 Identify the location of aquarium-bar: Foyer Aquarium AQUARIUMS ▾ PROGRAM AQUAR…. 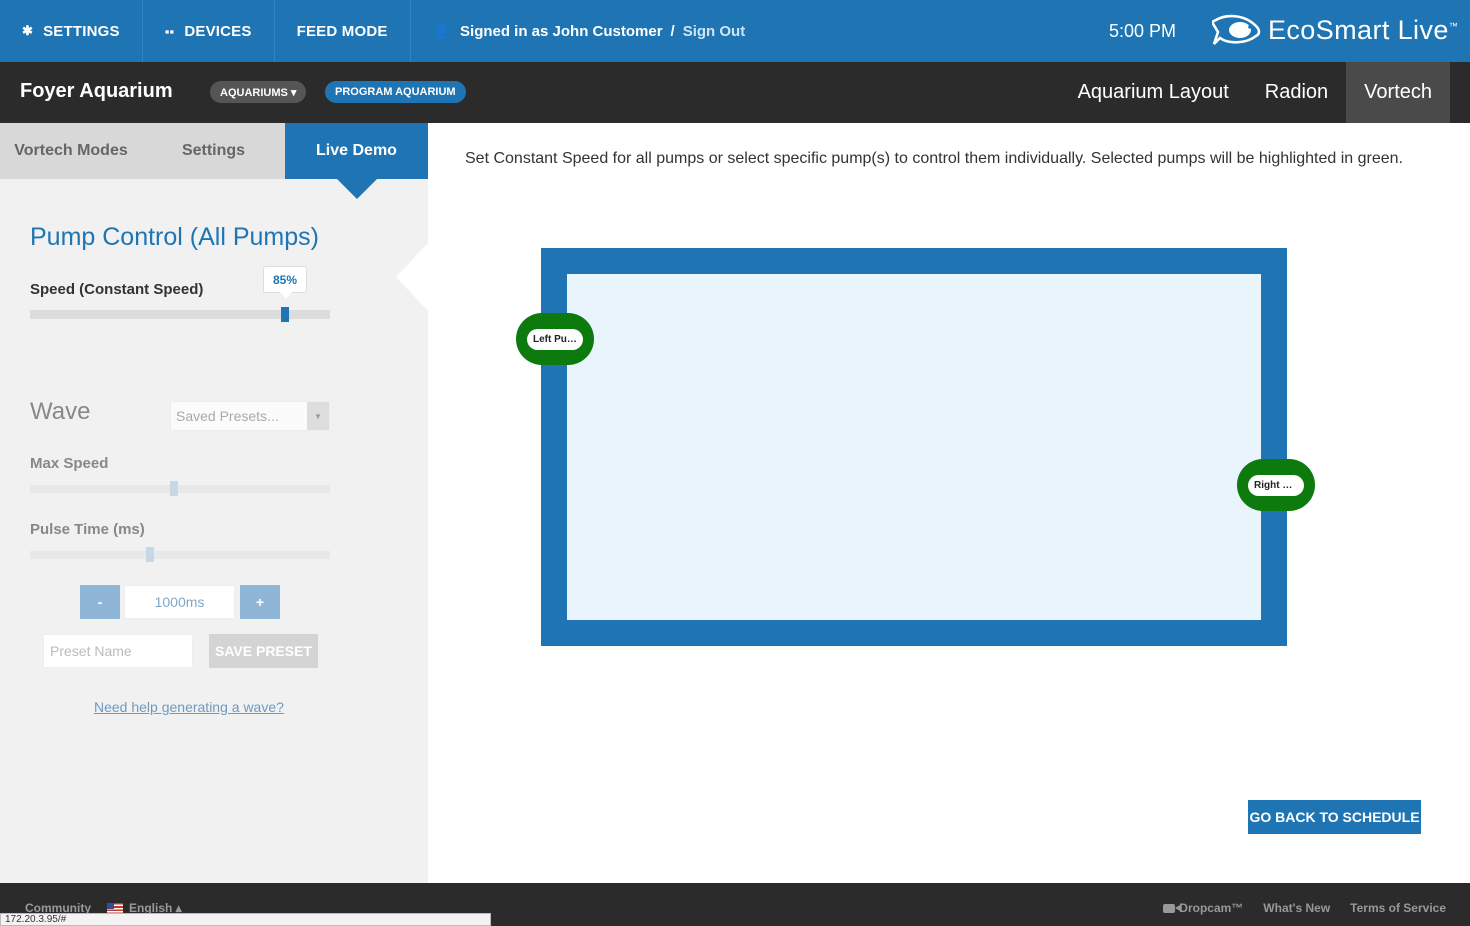
(735, 92).